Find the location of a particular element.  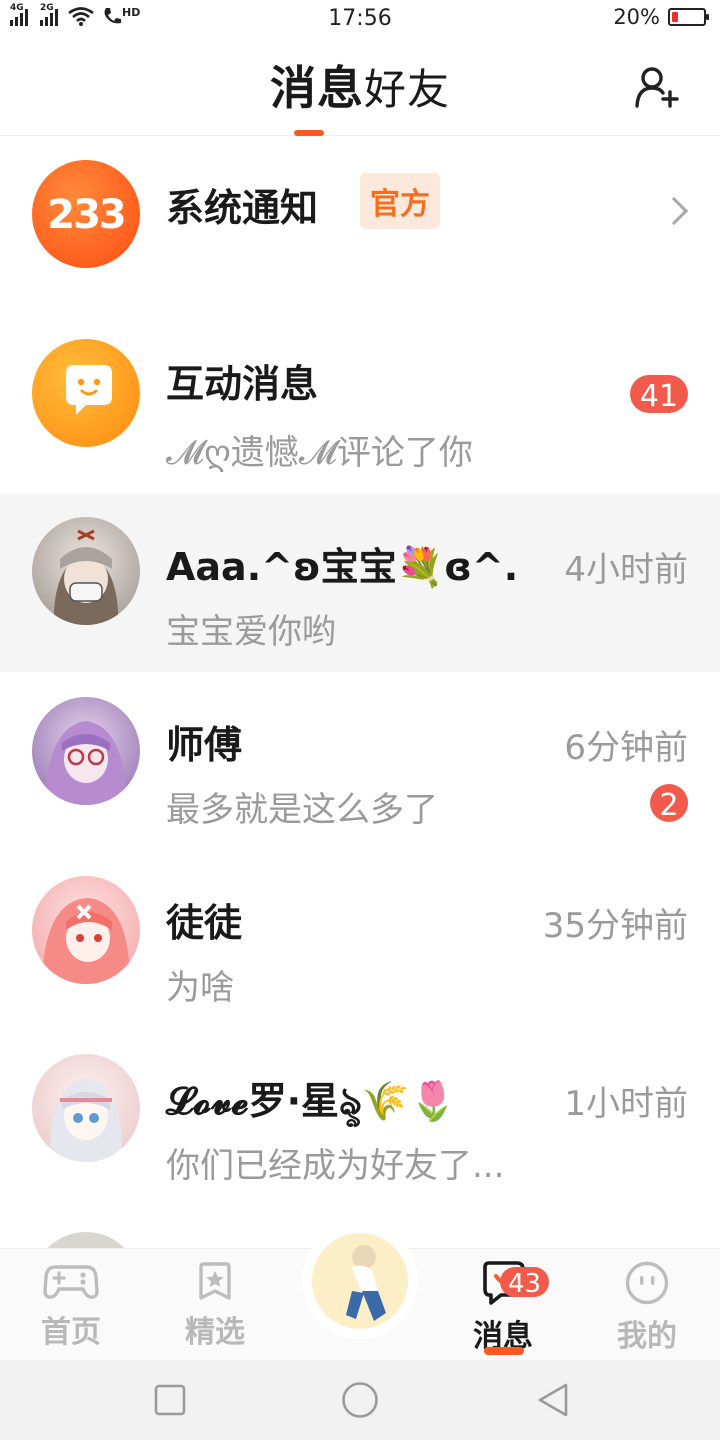

status-bar: 4G 2G HD 17:56 20% is located at coordinates (360, 20).